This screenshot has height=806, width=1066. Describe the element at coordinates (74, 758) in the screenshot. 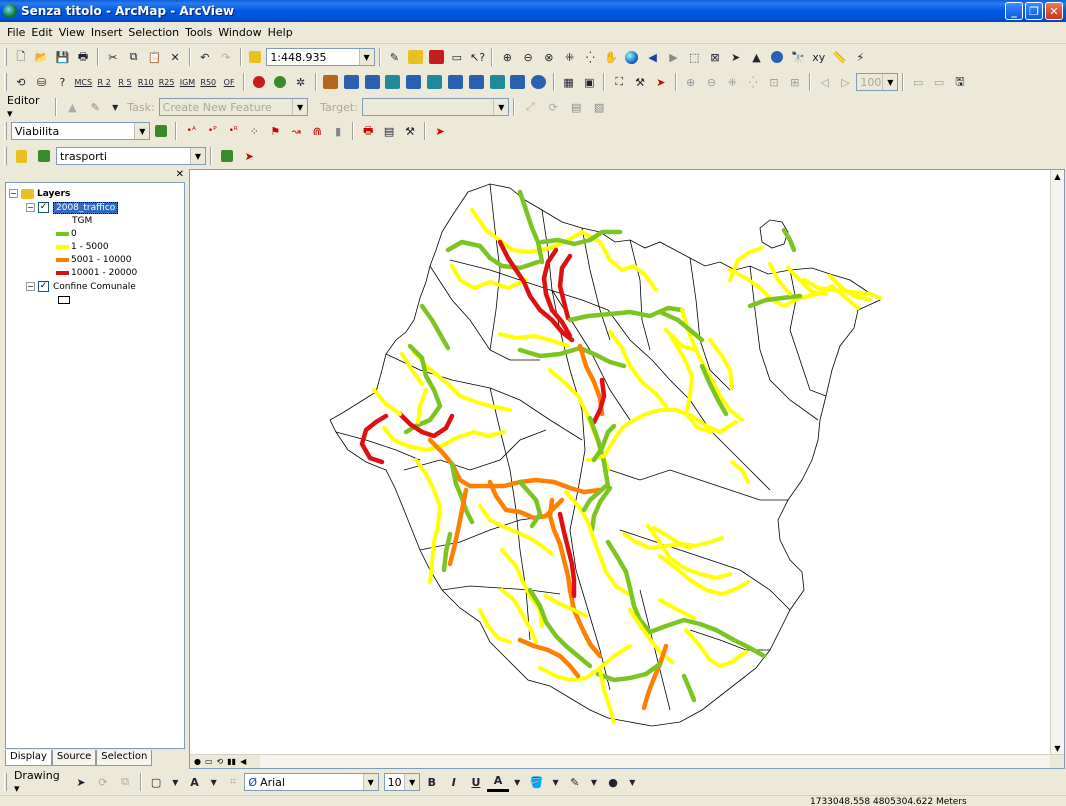

I see `tab-source: Source` at that location.